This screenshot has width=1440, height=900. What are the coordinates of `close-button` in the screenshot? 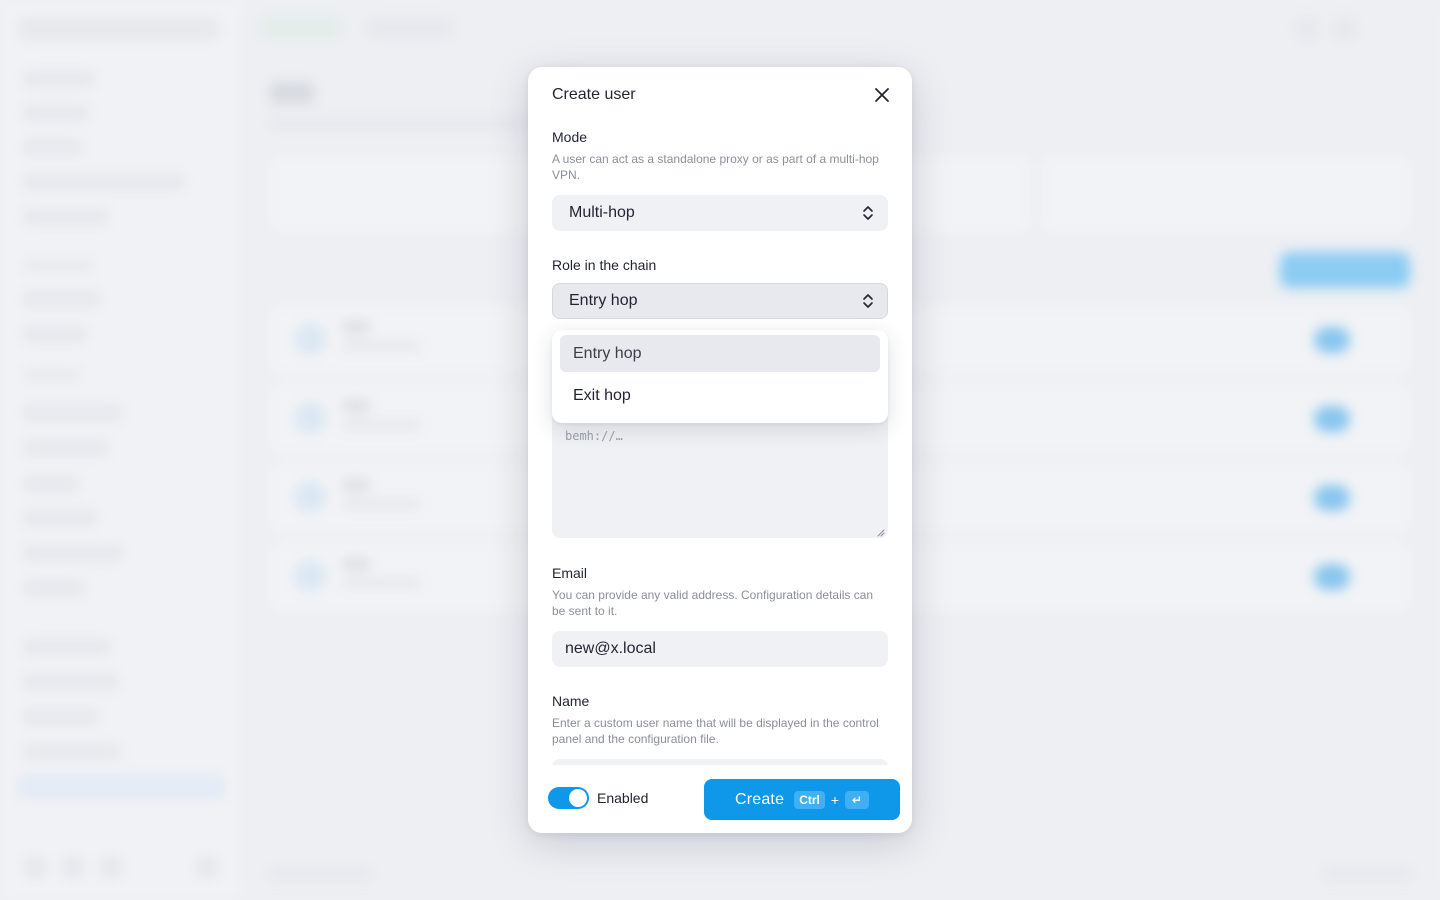 It's located at (882, 95).